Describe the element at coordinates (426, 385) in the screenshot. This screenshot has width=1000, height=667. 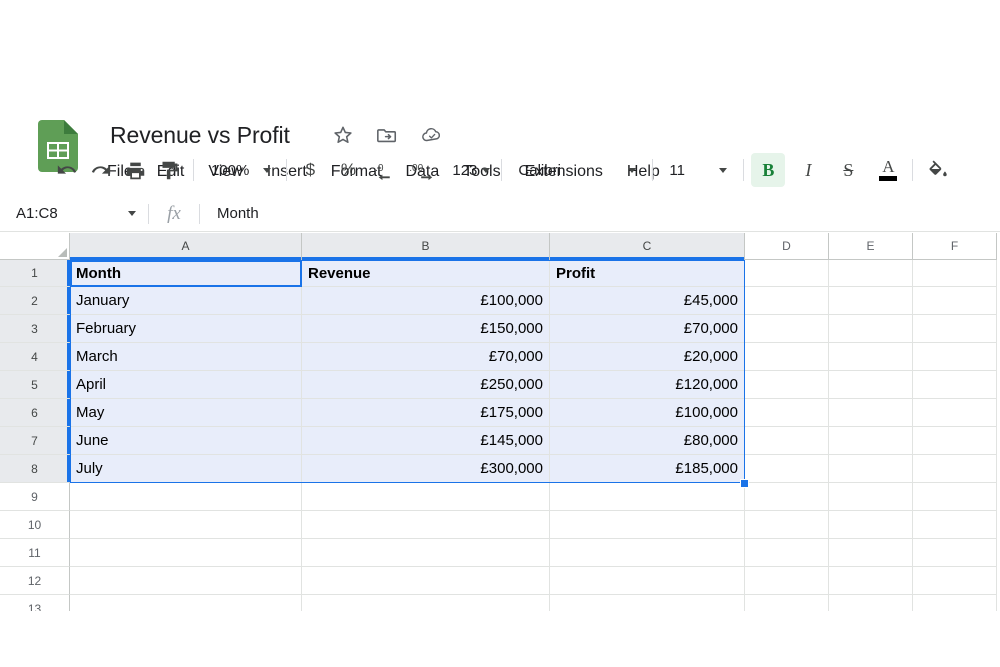
I see `cell-B5: £250,000` at that location.